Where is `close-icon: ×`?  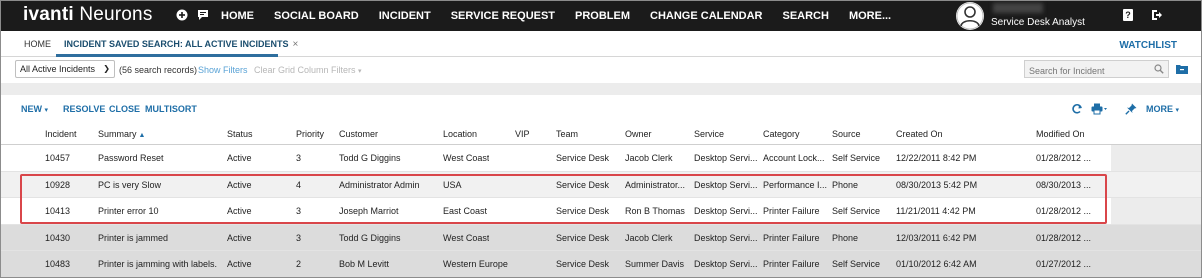
close-icon: × is located at coordinates (296, 44).